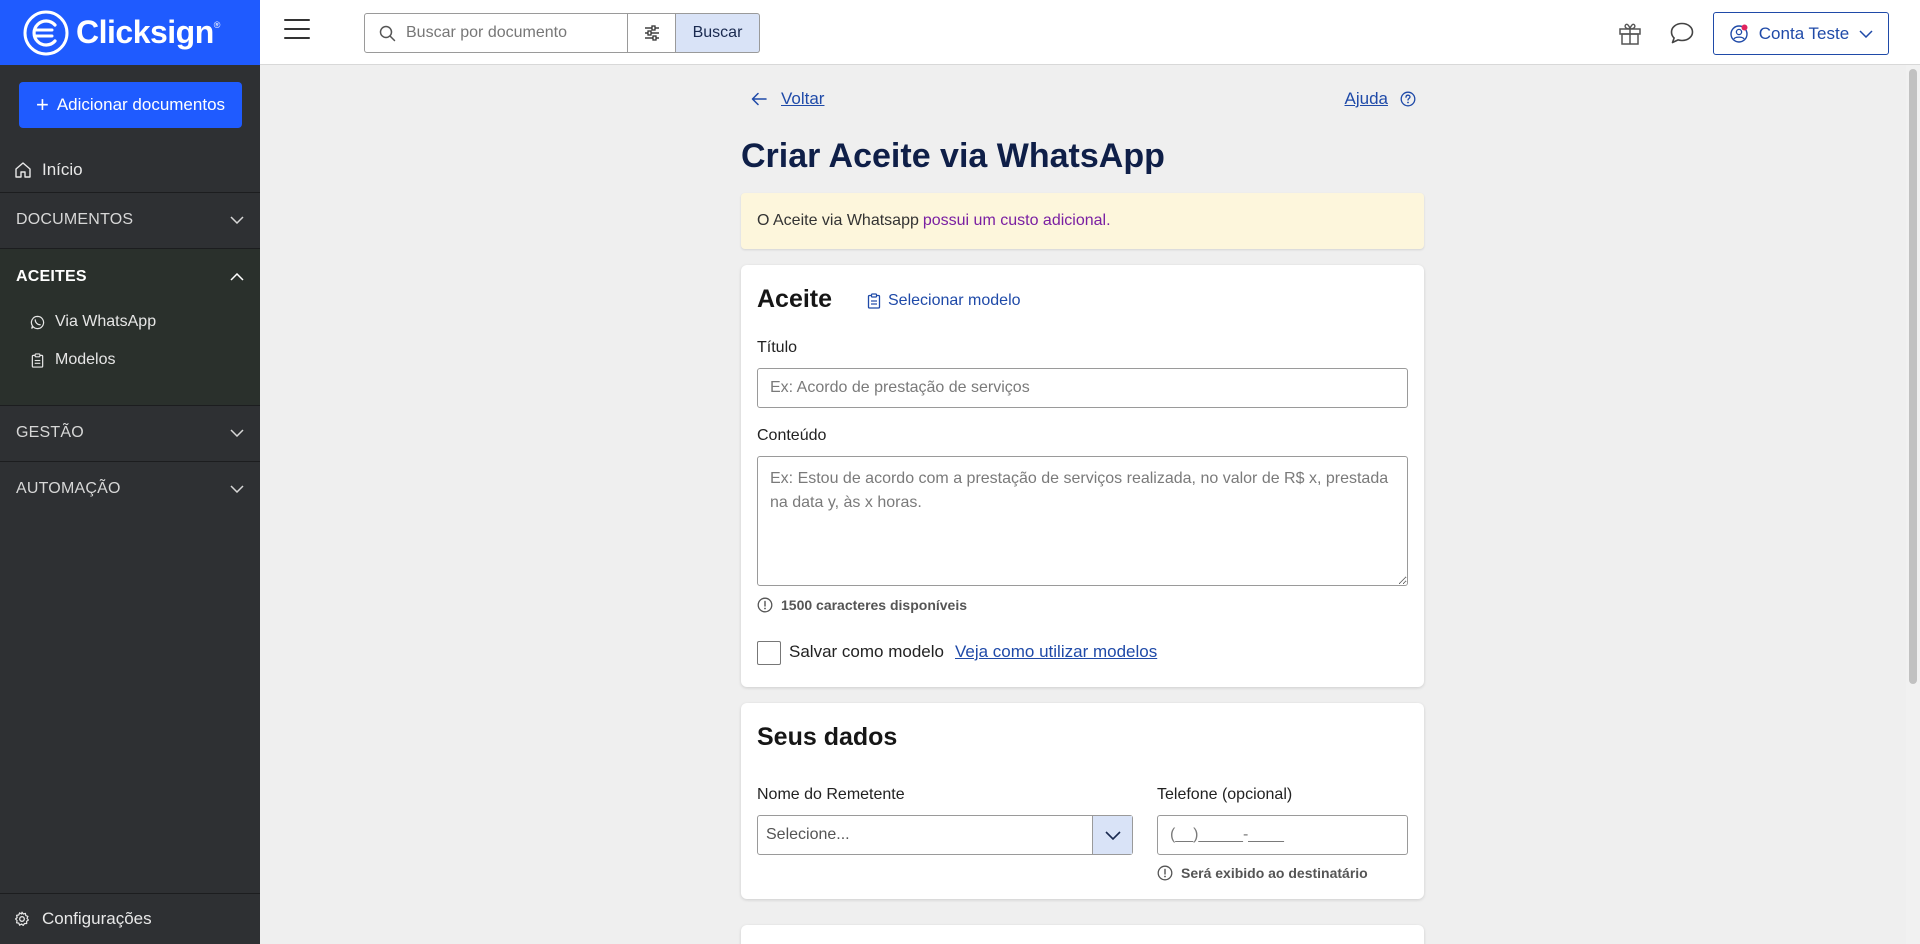 This screenshot has height=944, width=1920. What do you see at coordinates (769, 653) in the screenshot?
I see `save-as-model-checkbox` at bounding box center [769, 653].